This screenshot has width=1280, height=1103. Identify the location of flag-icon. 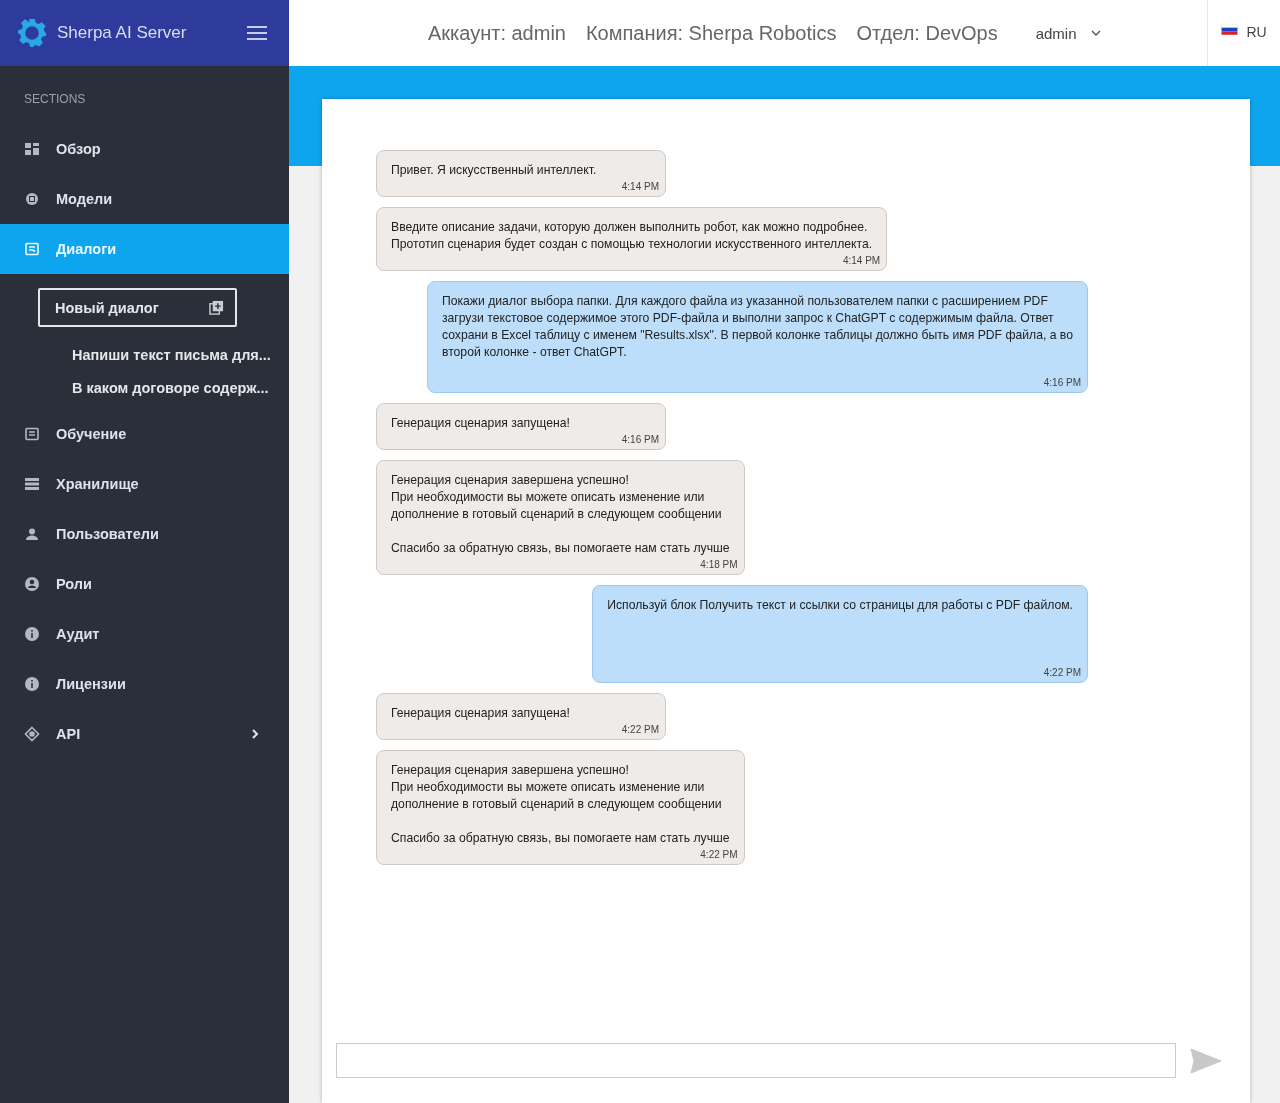
(1230, 29).